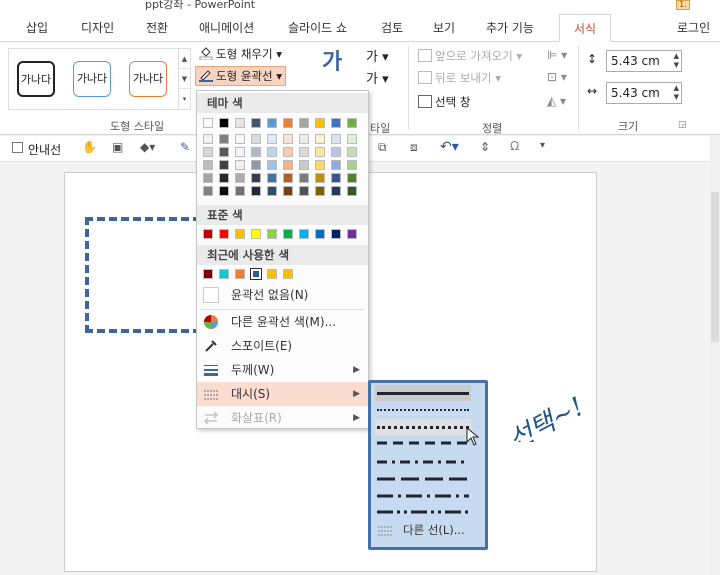 The image size is (720, 575). What do you see at coordinates (514, 146) in the screenshot?
I see `symbol-icon: Ω` at bounding box center [514, 146].